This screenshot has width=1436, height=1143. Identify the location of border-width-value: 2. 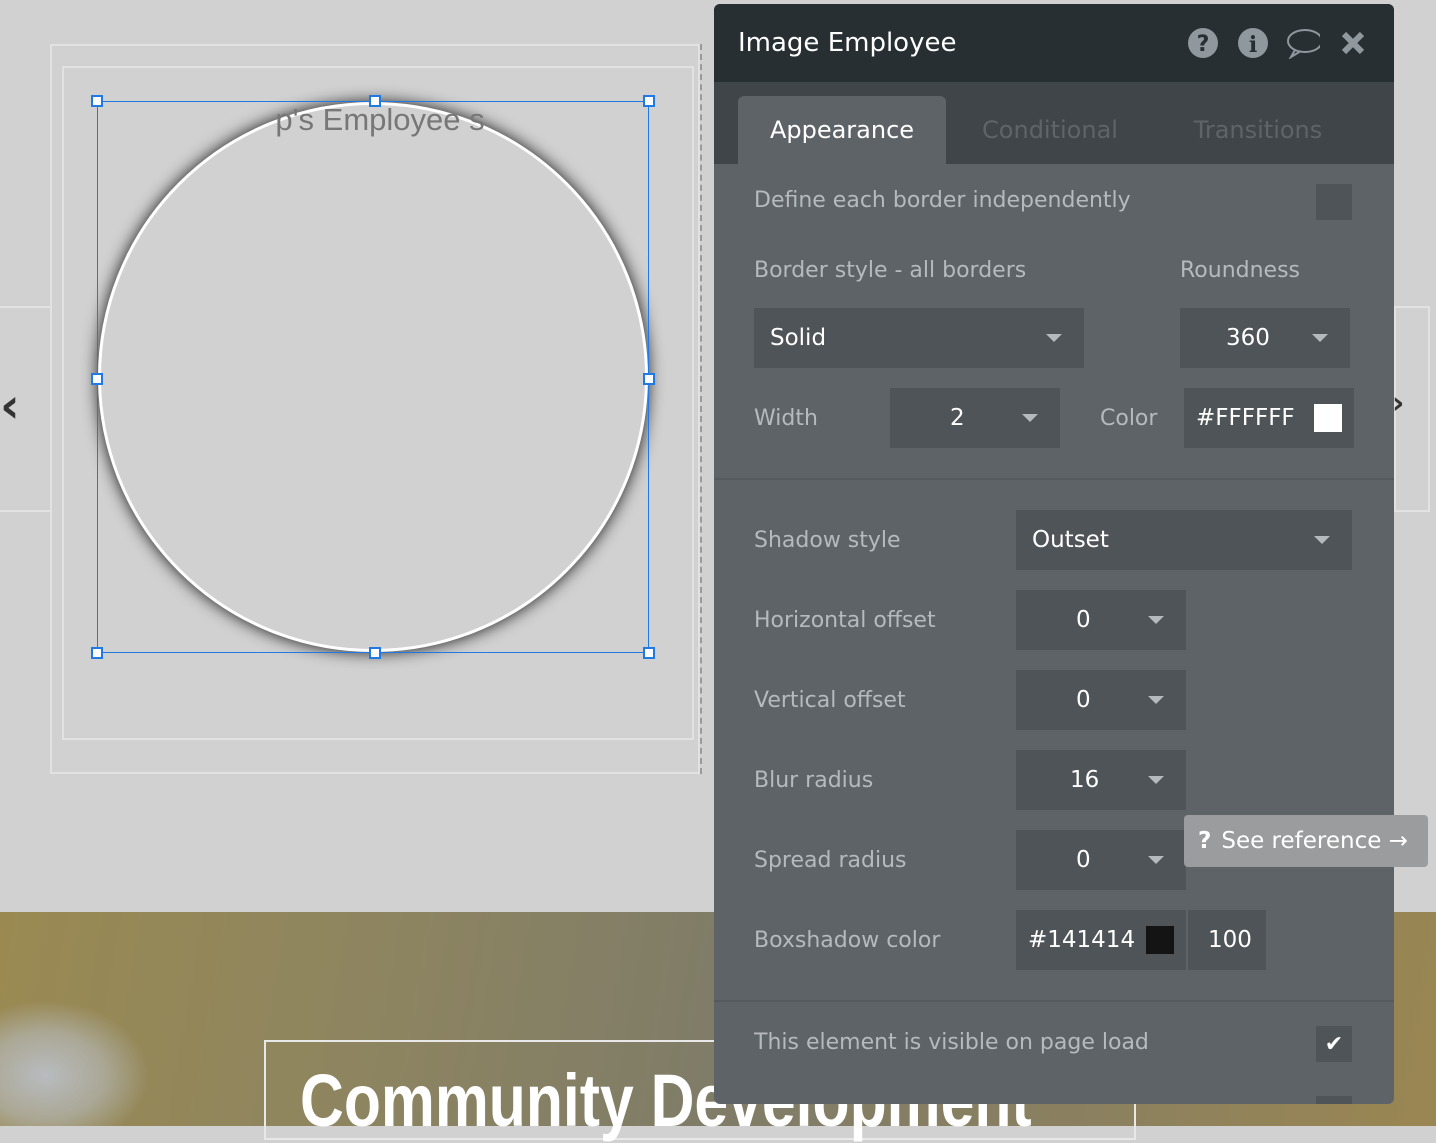
(957, 418).